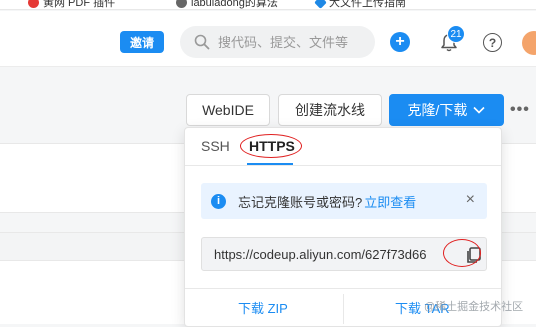 The image size is (536, 327). I want to click on active-tab-indicator, so click(270, 164).